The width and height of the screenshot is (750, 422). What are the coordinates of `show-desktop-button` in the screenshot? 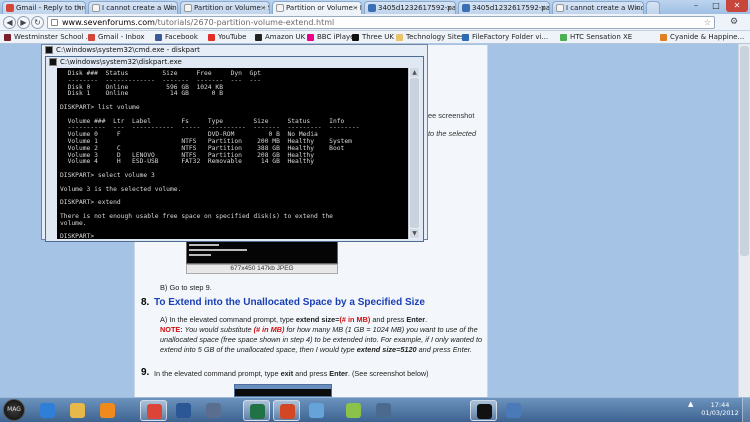 It's located at (746, 410).